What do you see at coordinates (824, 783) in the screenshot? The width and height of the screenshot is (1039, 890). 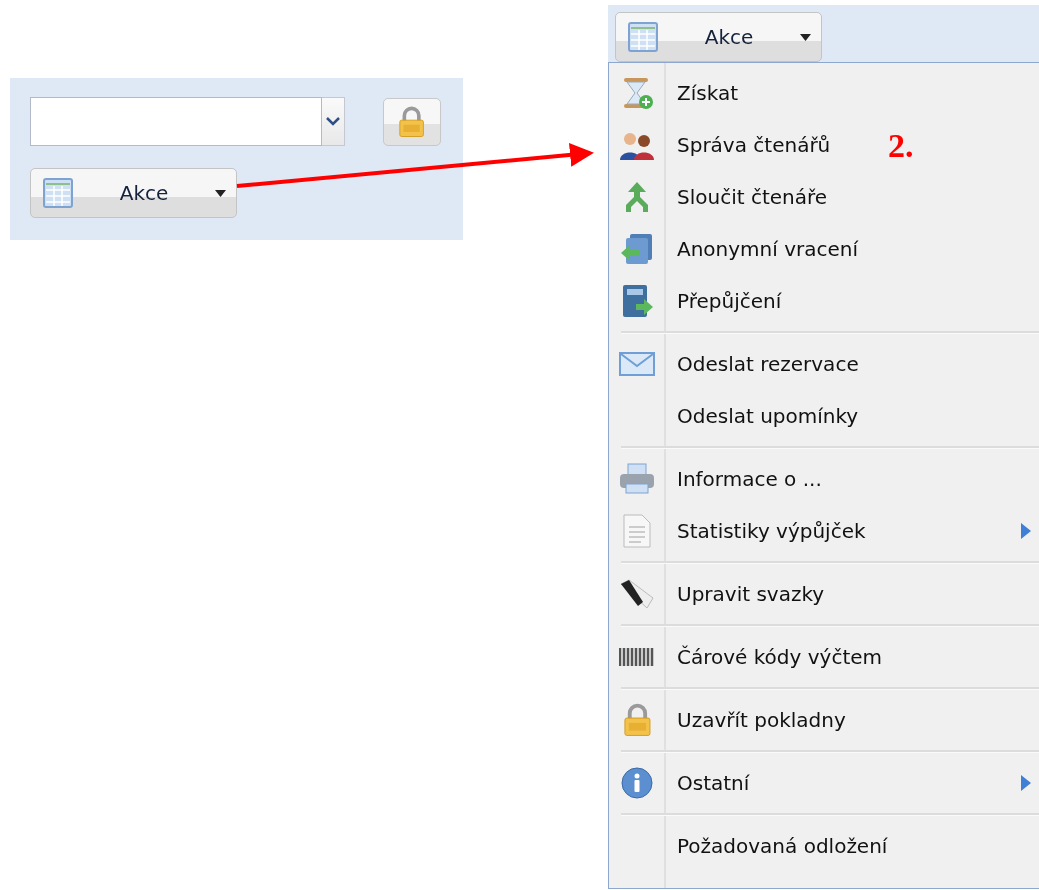 I see `menu-item: Ostatní` at bounding box center [824, 783].